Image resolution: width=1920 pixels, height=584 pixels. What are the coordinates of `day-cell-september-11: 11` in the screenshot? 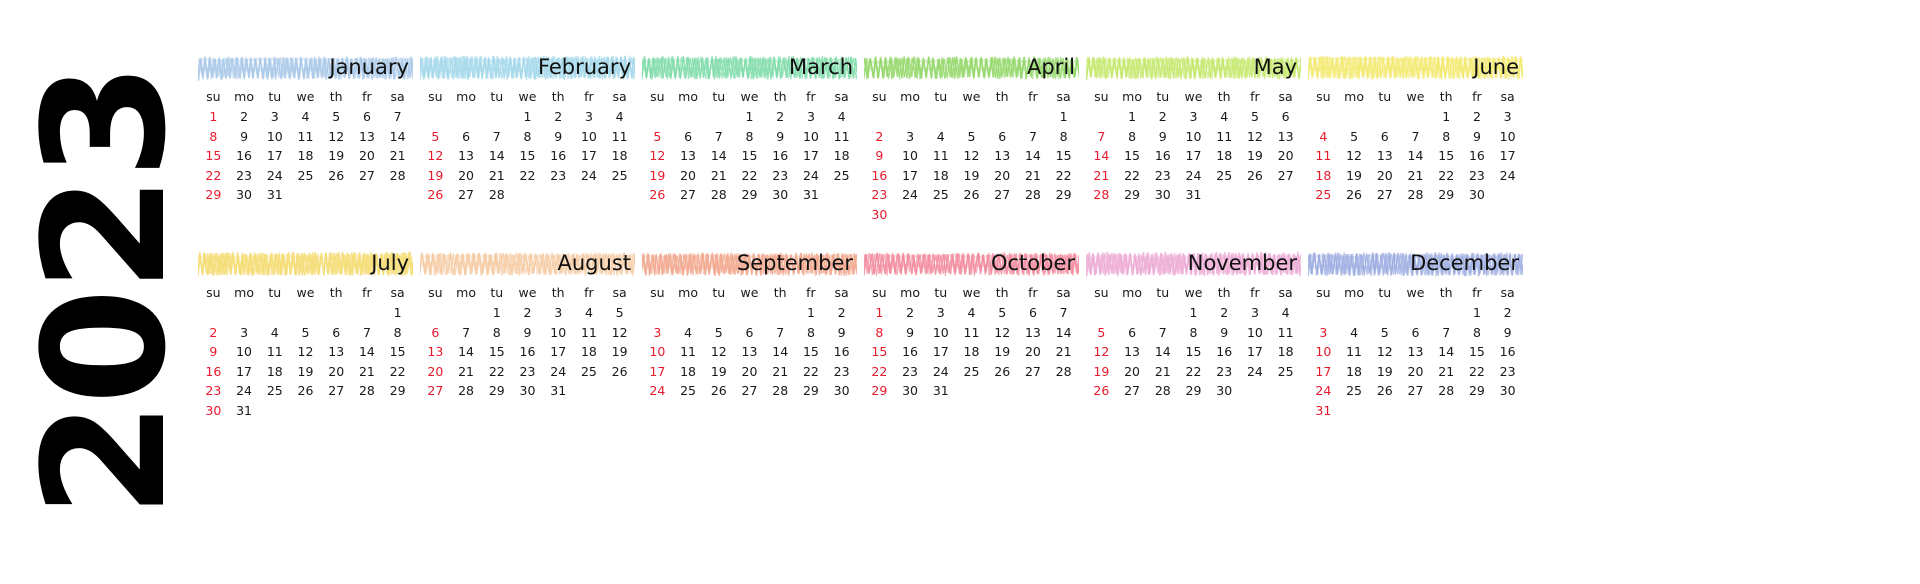 It's located at (688, 352).